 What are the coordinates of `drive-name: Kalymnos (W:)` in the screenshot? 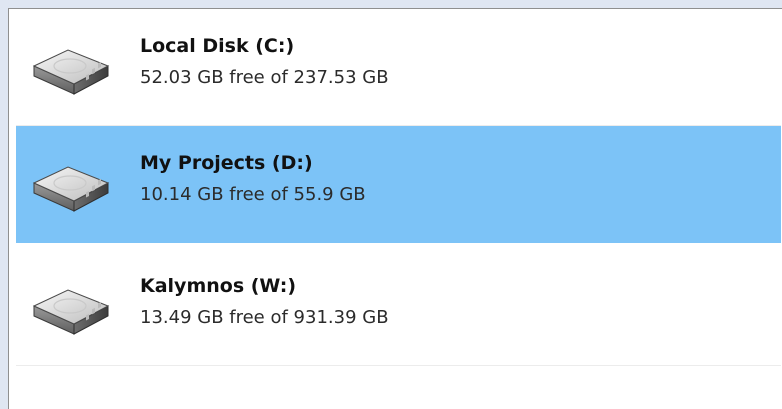 It's located at (218, 286).